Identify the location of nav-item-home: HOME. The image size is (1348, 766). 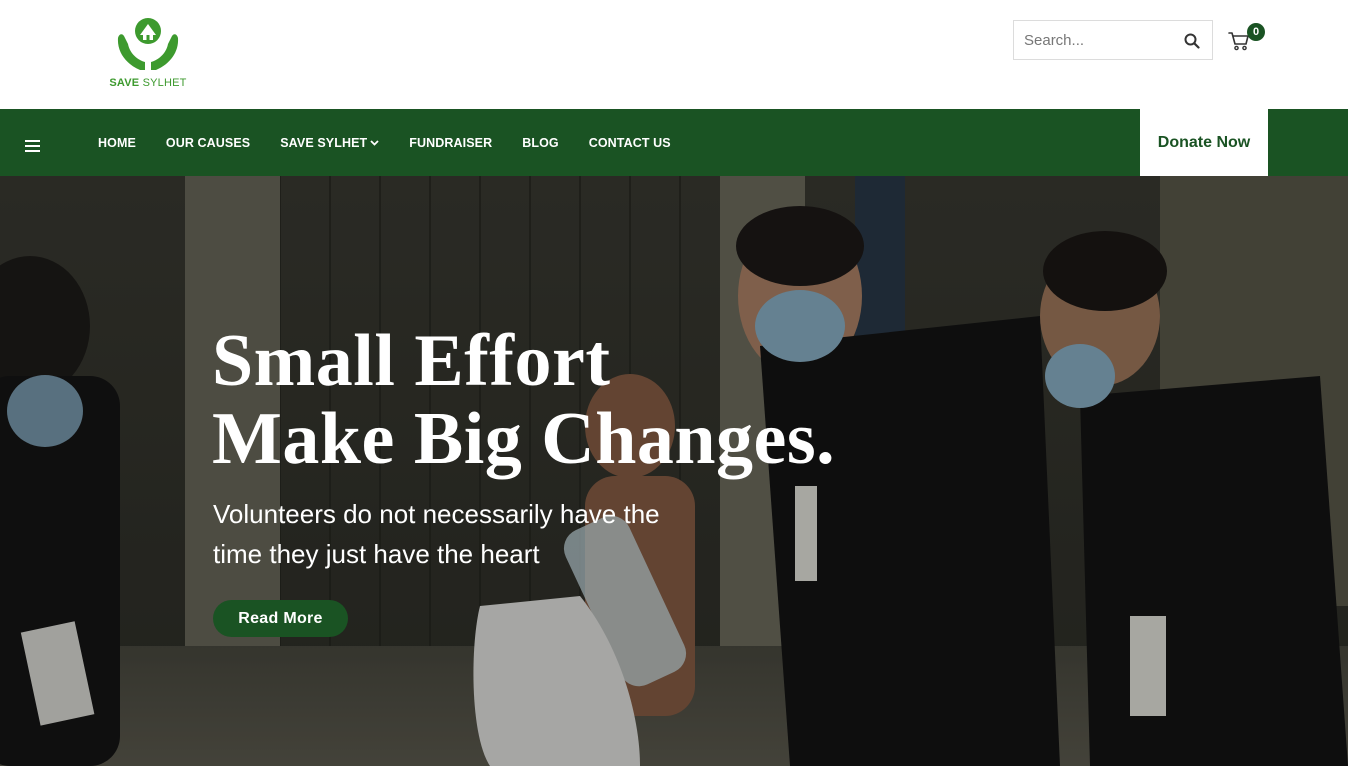
(117, 143).